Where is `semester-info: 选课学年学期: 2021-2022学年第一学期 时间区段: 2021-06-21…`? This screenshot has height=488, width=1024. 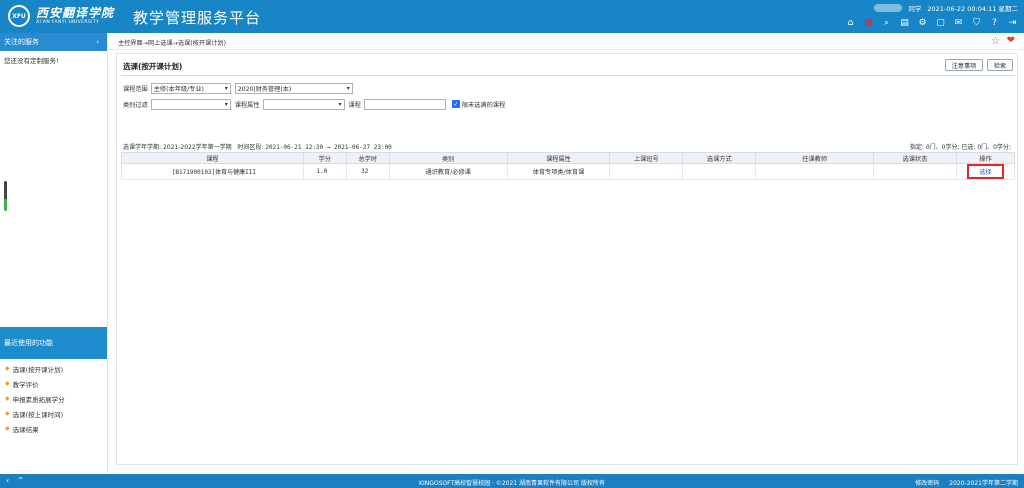
semester-info: 选课学年学期: 2021-2022学年第一学期 时间区段: 2021-06-21… is located at coordinates (257, 146).